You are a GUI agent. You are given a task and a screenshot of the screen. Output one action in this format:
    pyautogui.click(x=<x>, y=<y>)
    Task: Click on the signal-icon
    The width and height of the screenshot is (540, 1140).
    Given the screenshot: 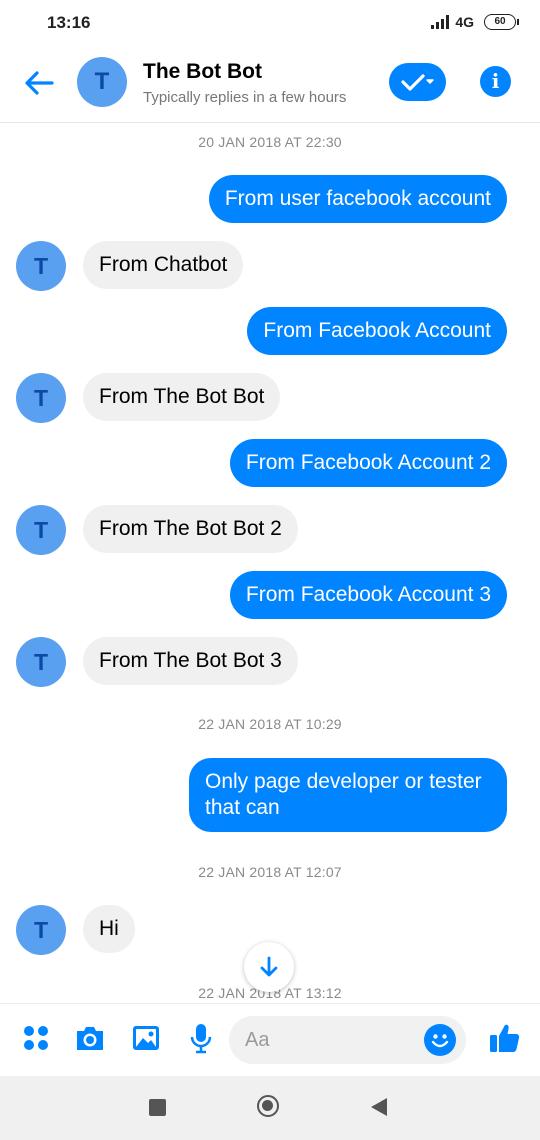 What is the action you would take?
    pyautogui.click(x=440, y=22)
    